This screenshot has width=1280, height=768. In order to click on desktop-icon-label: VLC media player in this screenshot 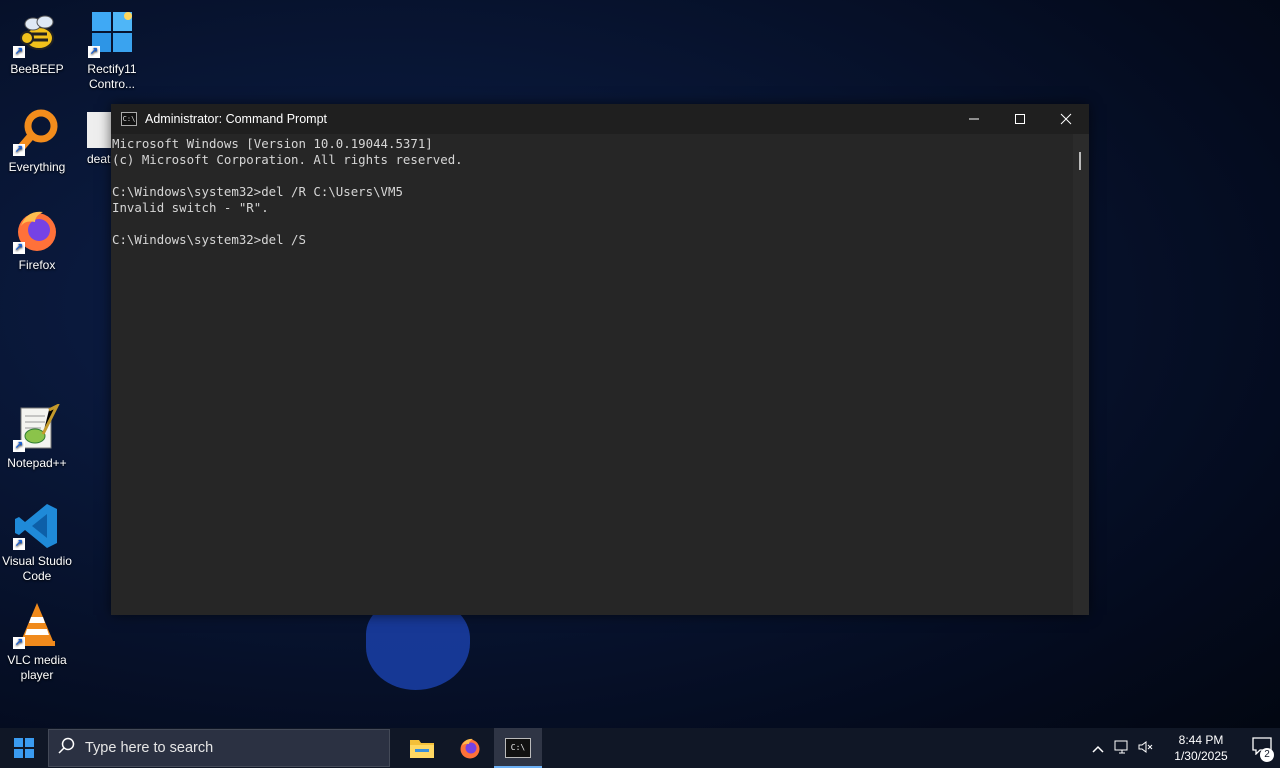, I will do `click(37, 667)`.